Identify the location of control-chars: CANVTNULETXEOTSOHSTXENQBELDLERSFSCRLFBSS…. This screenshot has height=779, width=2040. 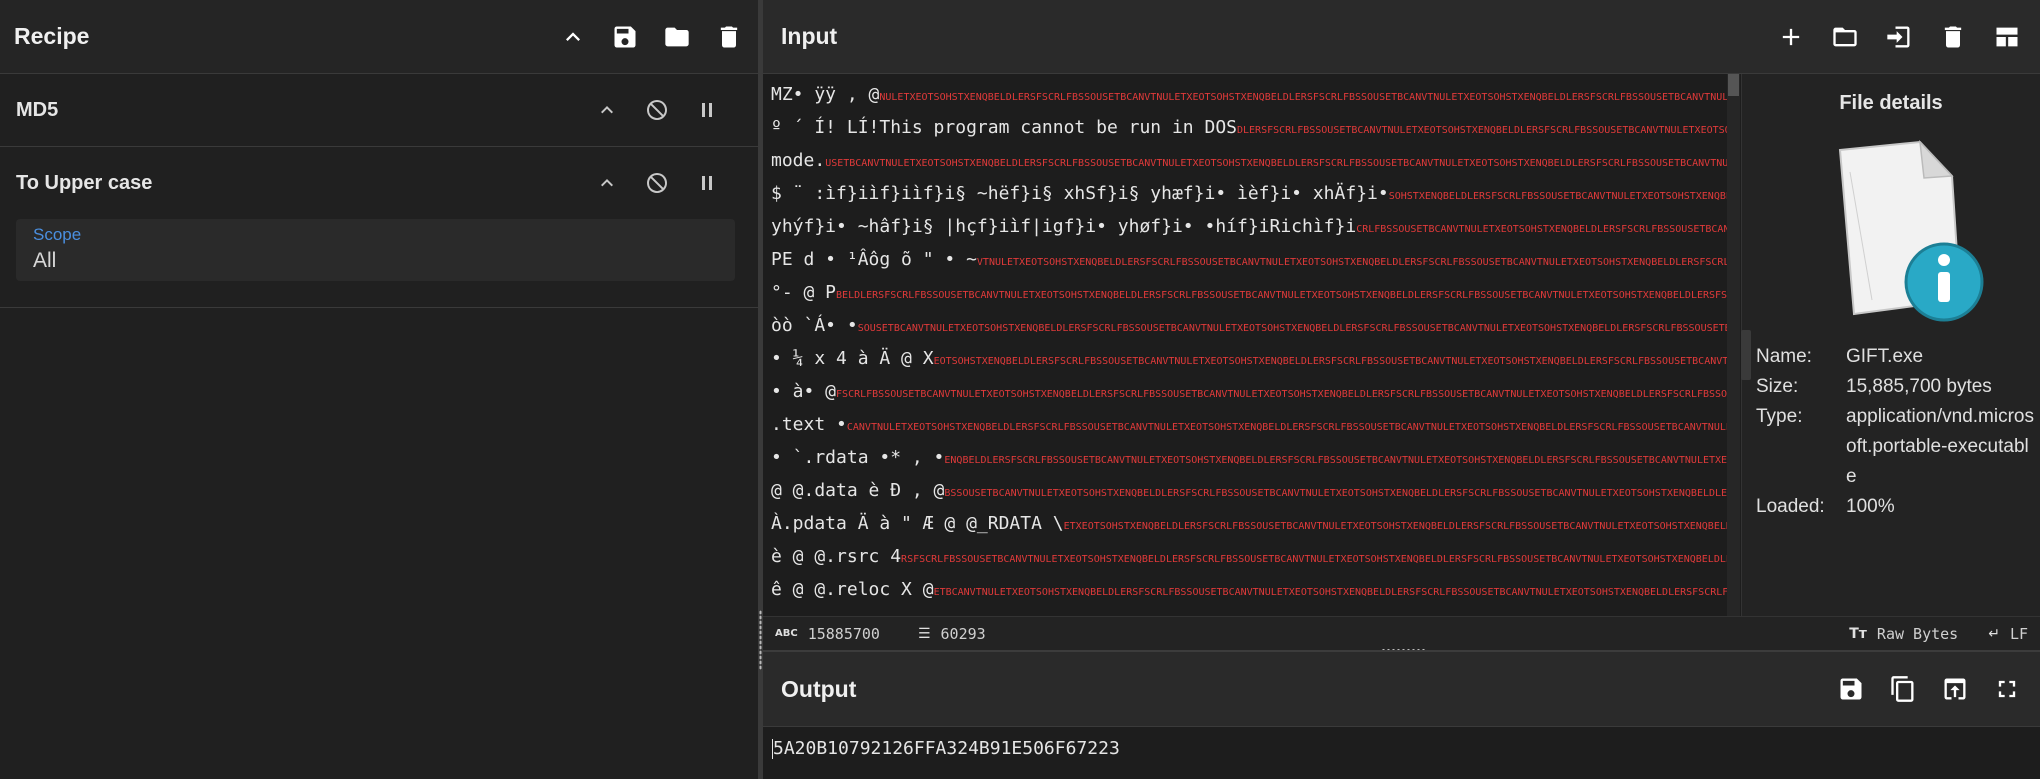
(1288, 427).